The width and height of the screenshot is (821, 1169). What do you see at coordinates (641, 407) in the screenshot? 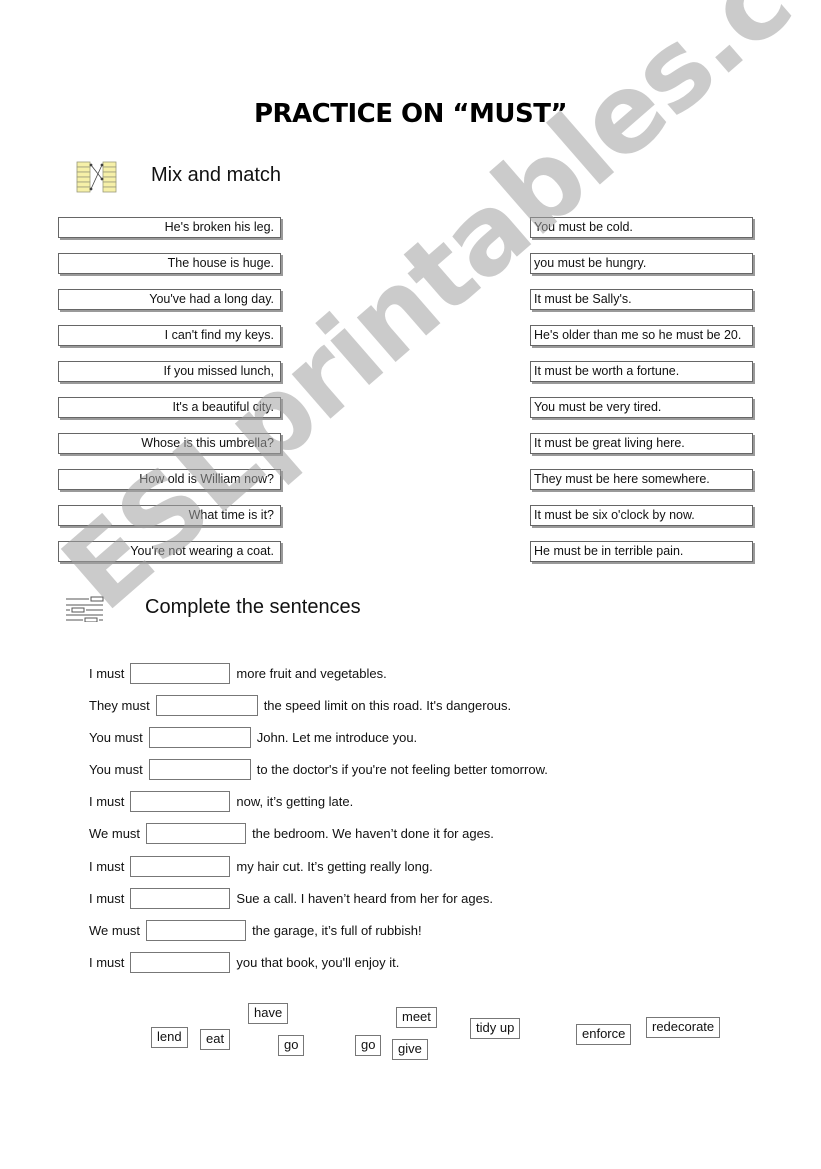
I see `match-right-item: You must be very tired.` at bounding box center [641, 407].